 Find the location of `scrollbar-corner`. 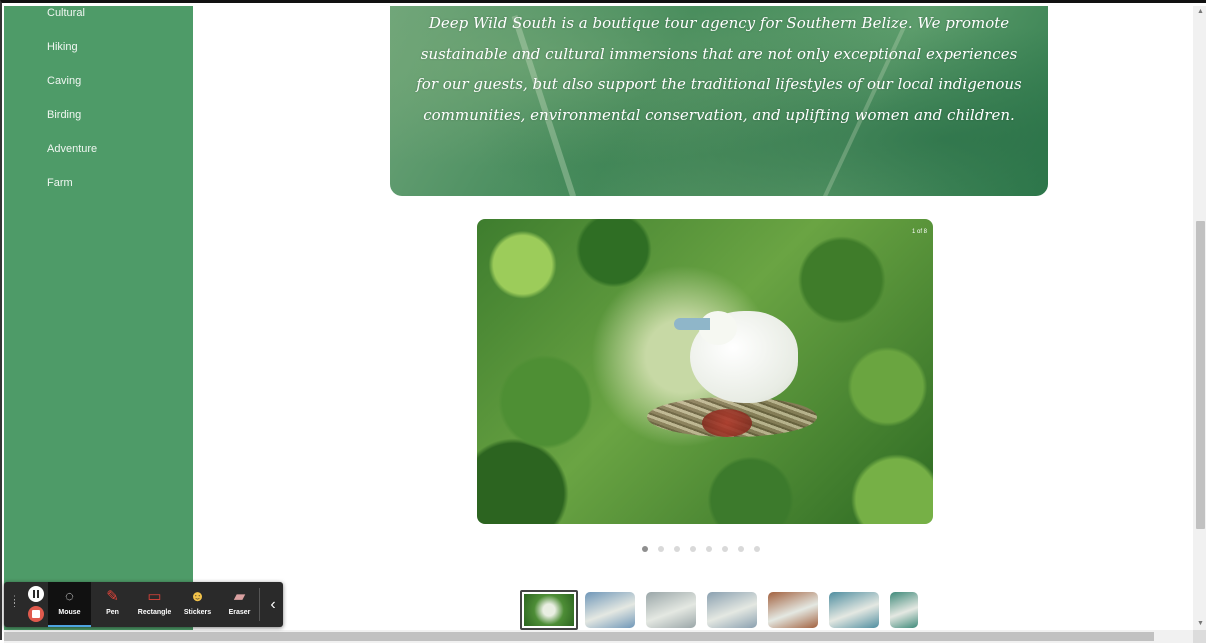

scrollbar-corner is located at coordinates (1199, 636).